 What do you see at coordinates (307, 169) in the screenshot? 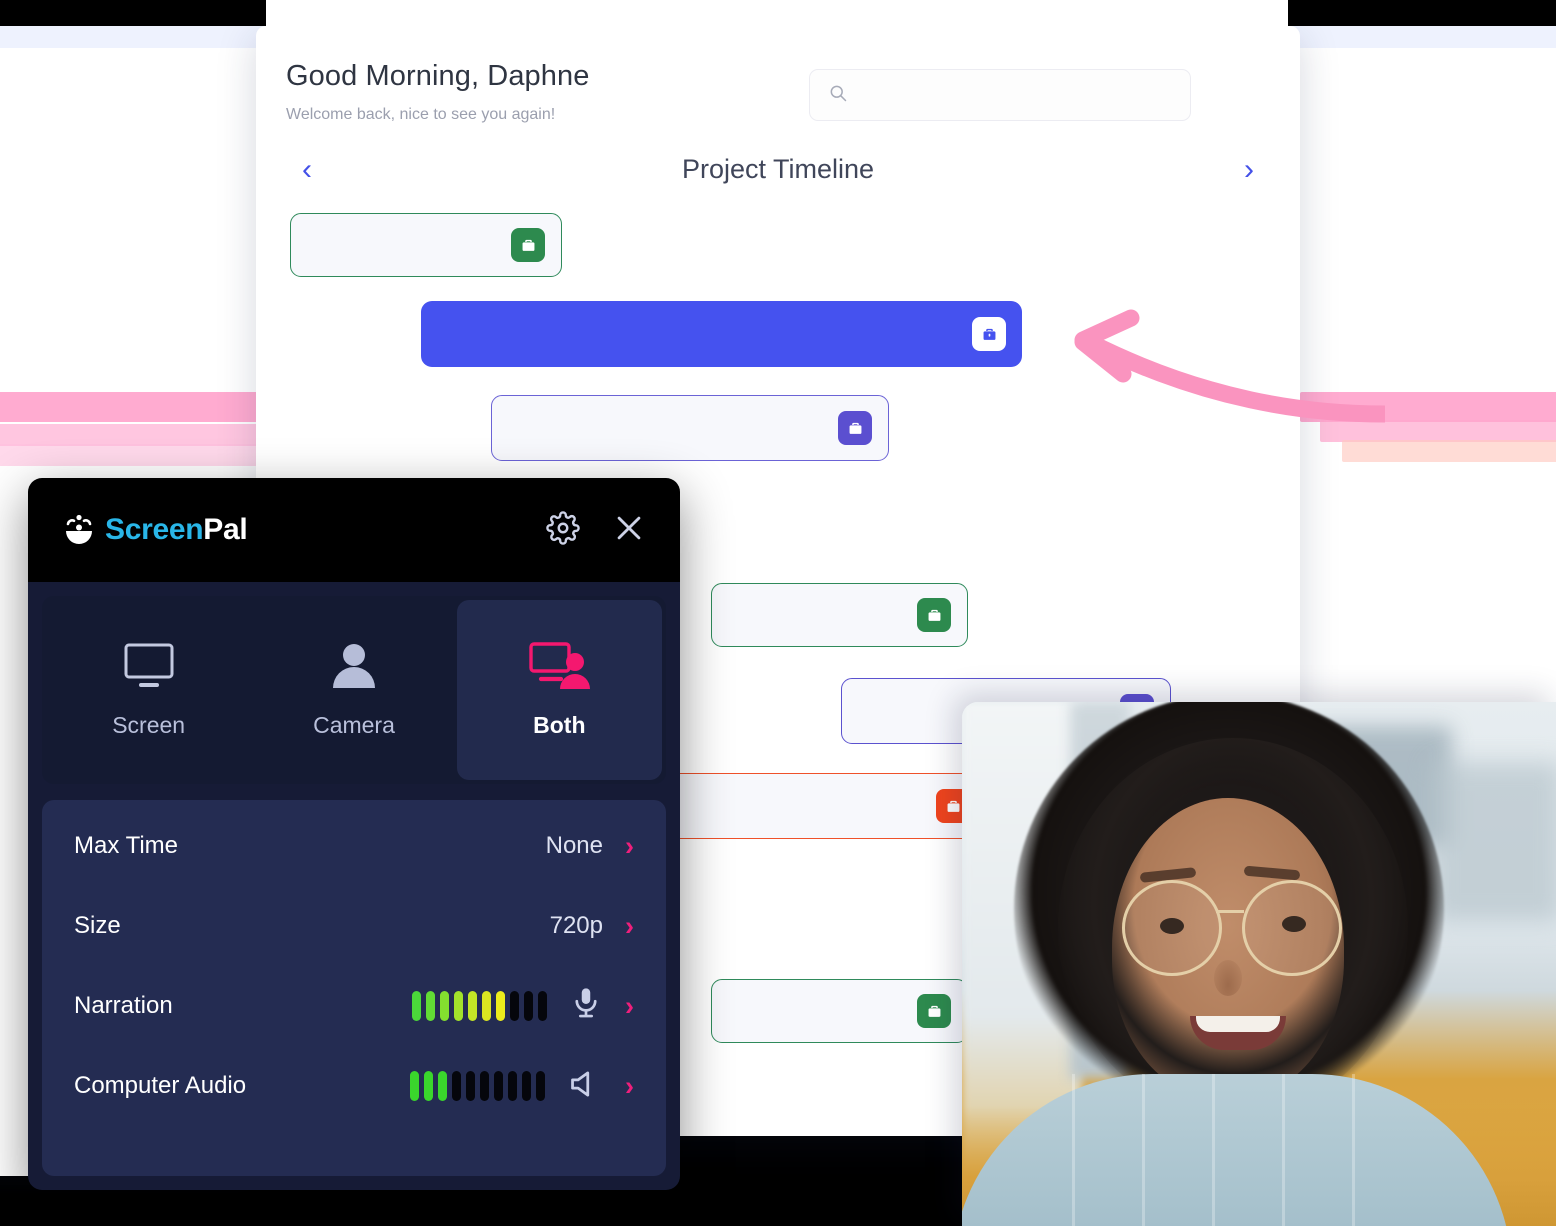
I see `timeline-prev-button: ‹` at bounding box center [307, 169].